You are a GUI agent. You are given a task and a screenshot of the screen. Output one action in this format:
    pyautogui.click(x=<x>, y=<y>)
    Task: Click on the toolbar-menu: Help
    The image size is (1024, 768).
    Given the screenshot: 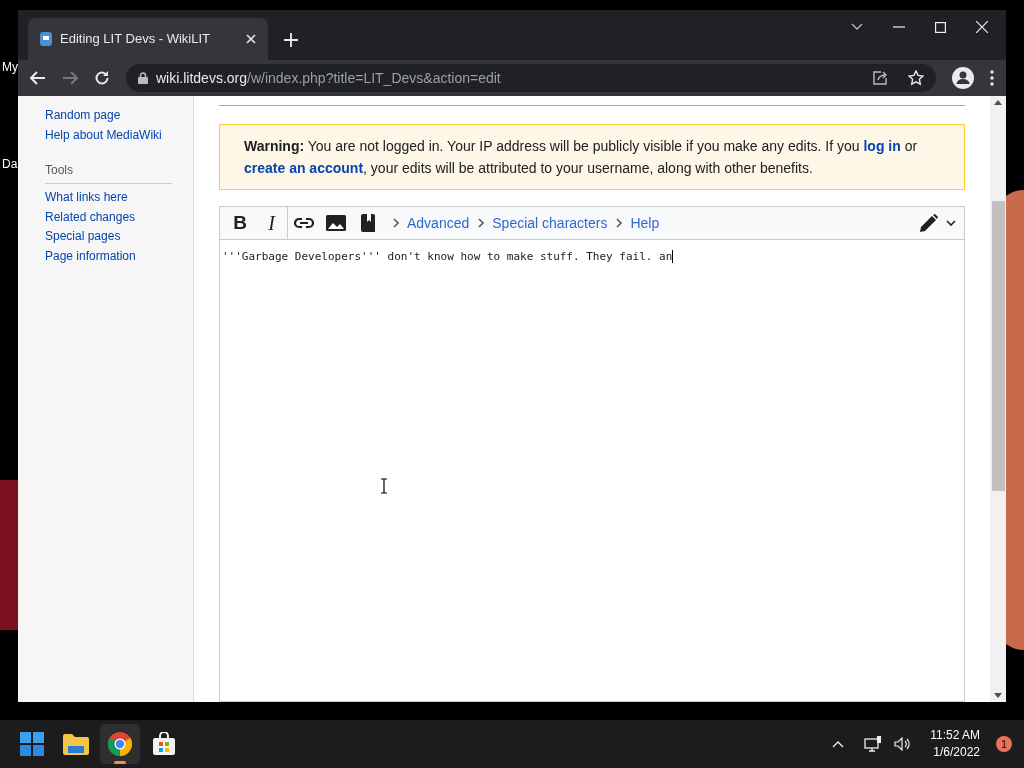 What is the action you would take?
    pyautogui.click(x=637, y=223)
    